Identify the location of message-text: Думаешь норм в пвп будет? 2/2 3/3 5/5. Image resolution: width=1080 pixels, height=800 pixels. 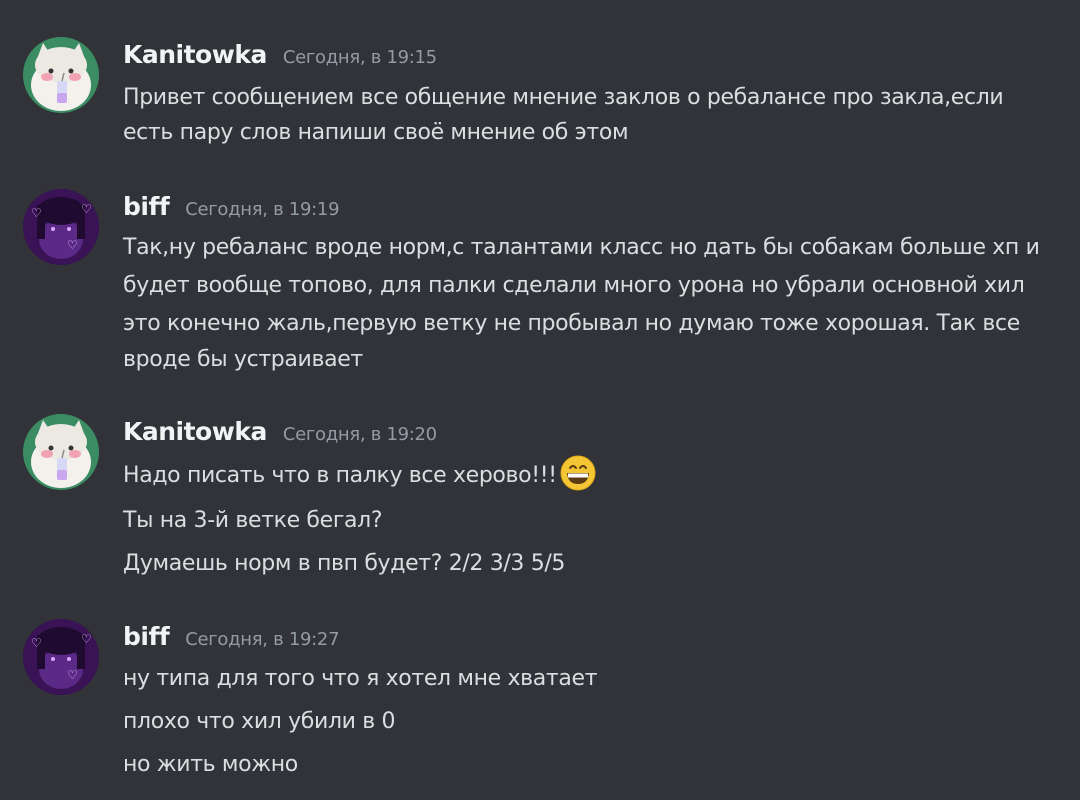
(344, 563).